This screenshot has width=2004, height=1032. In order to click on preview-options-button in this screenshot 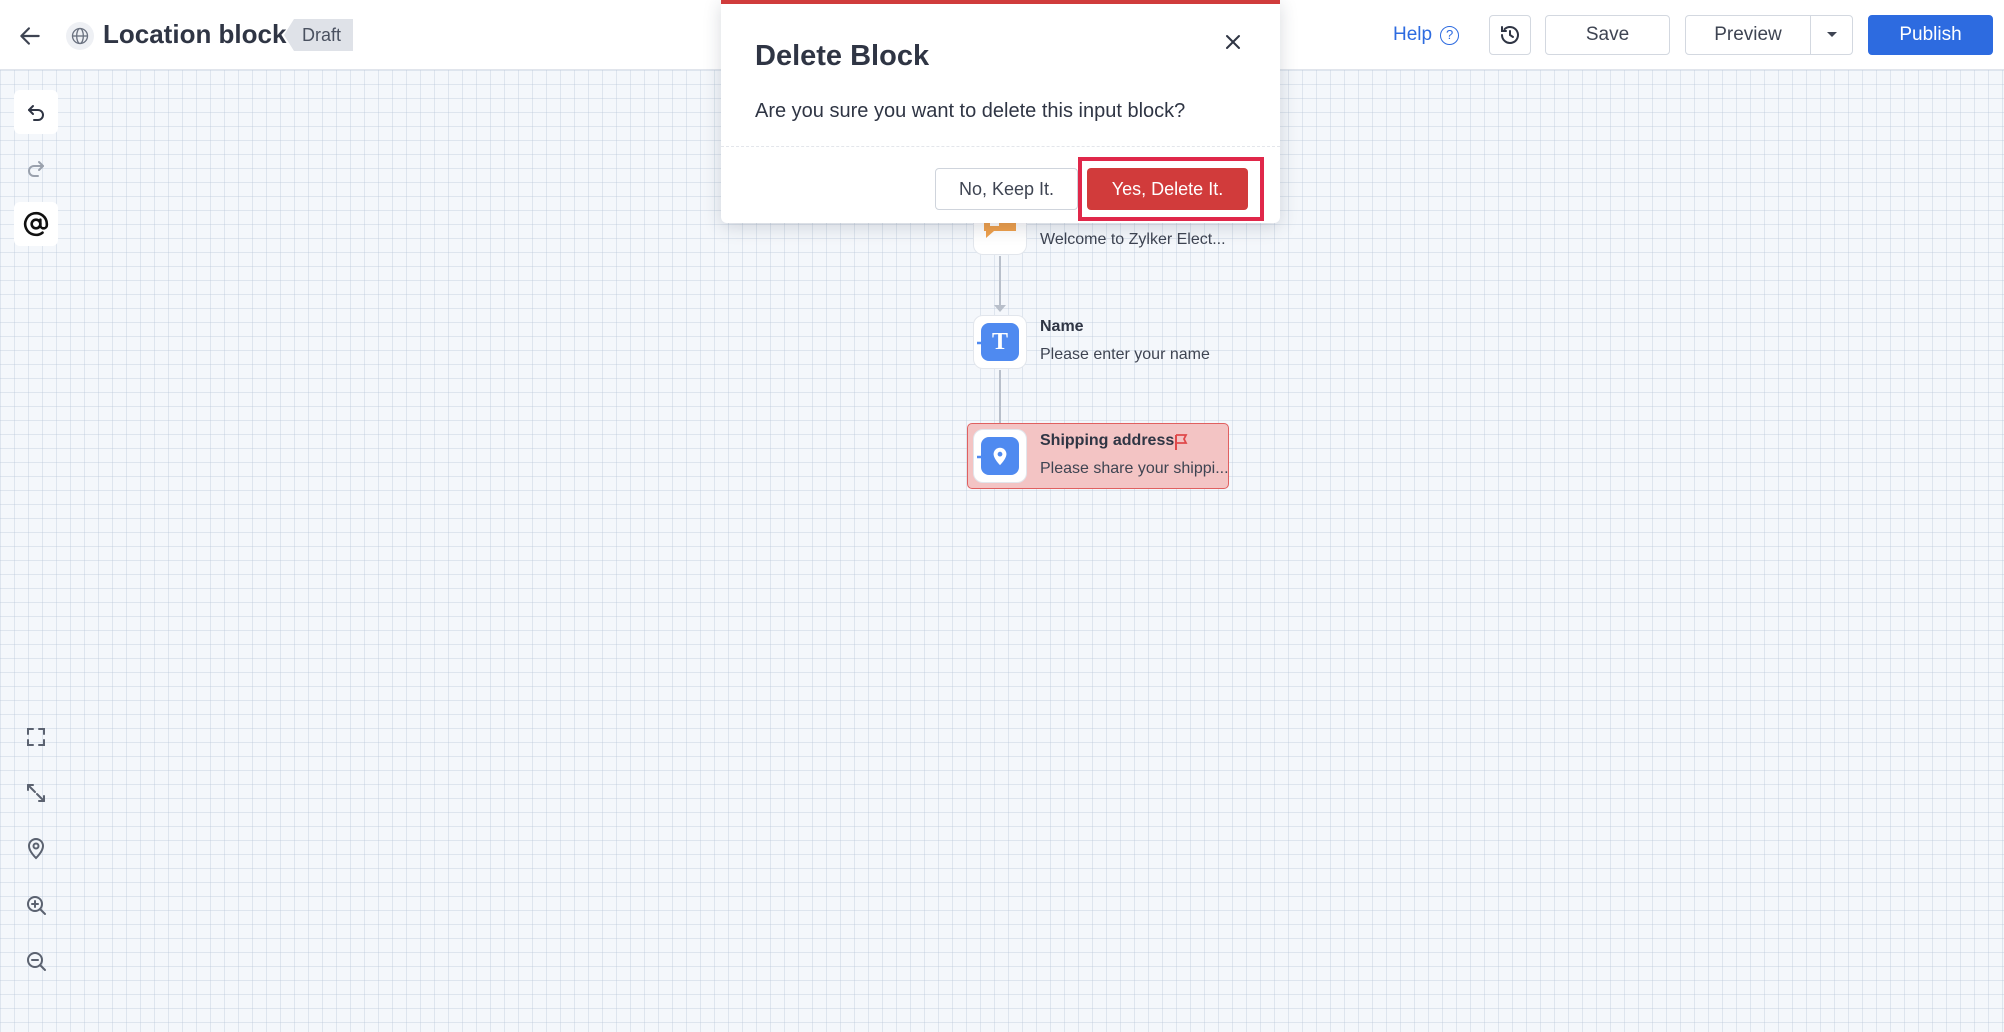, I will do `click(1831, 35)`.